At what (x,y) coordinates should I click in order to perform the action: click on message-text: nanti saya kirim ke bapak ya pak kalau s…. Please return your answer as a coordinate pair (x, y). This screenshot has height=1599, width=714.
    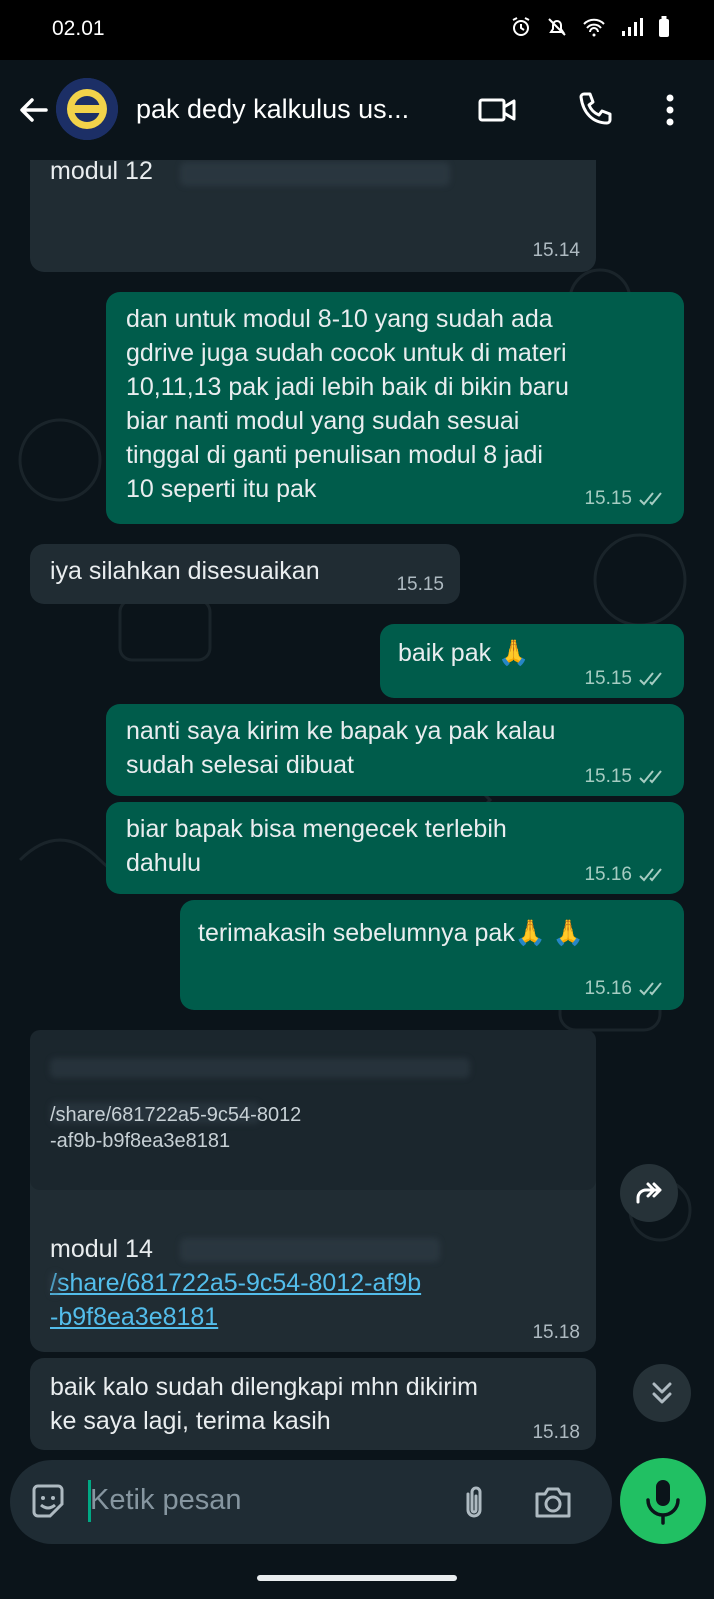
    Looking at the image, I should click on (341, 748).